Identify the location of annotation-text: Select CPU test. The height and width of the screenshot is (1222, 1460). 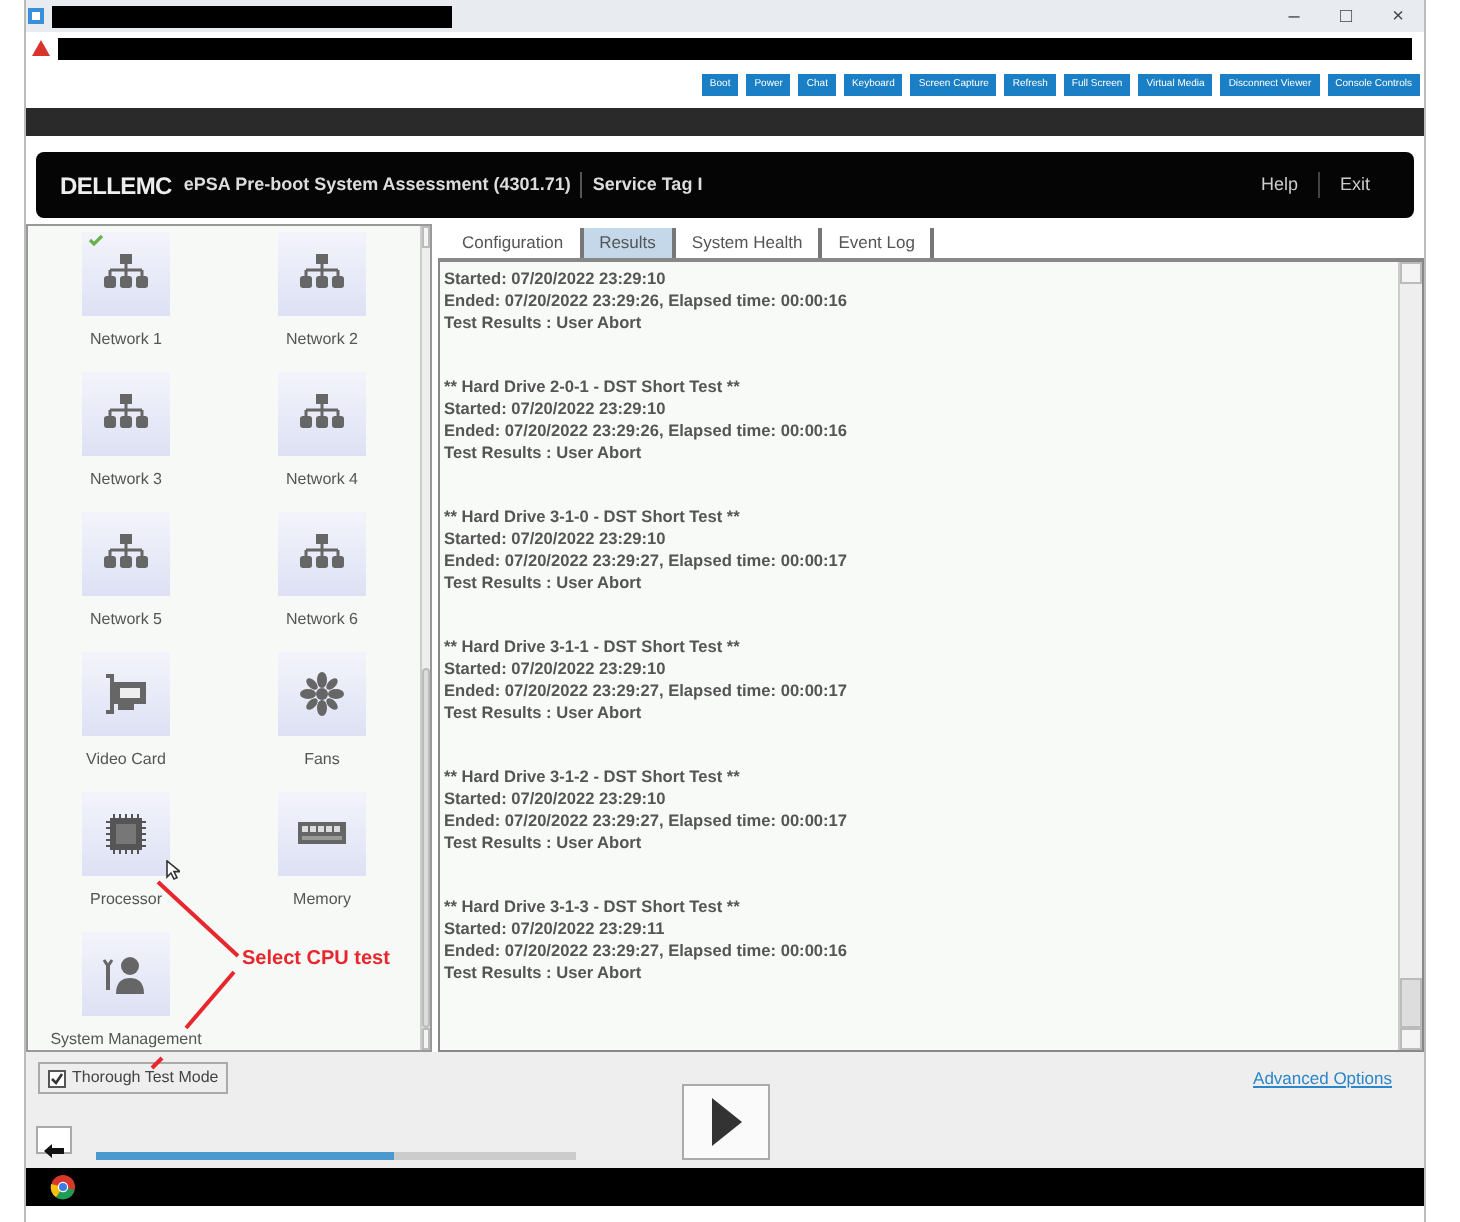
(316, 960).